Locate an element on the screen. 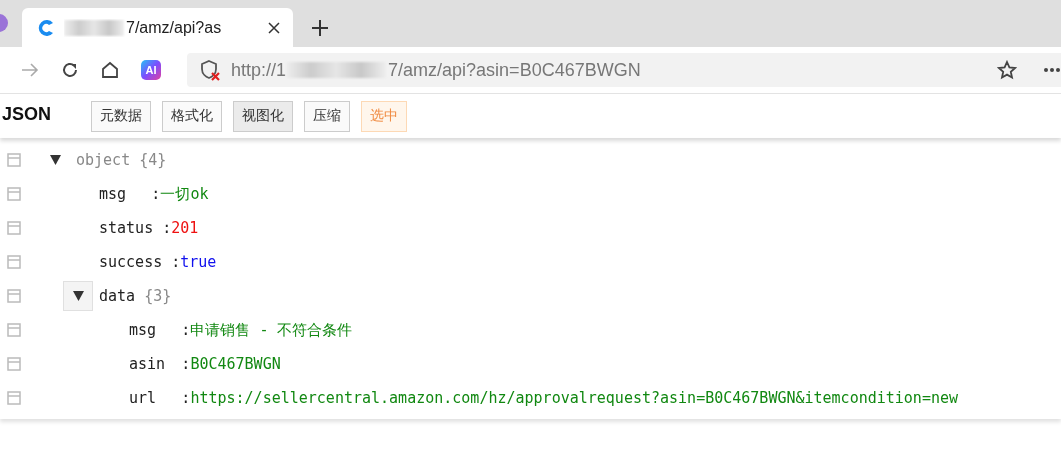 Image resolution: width=1061 pixels, height=450 pixels. url-text: http://1 7/amz/api?asin=B0C467BWGN is located at coordinates (436, 70).